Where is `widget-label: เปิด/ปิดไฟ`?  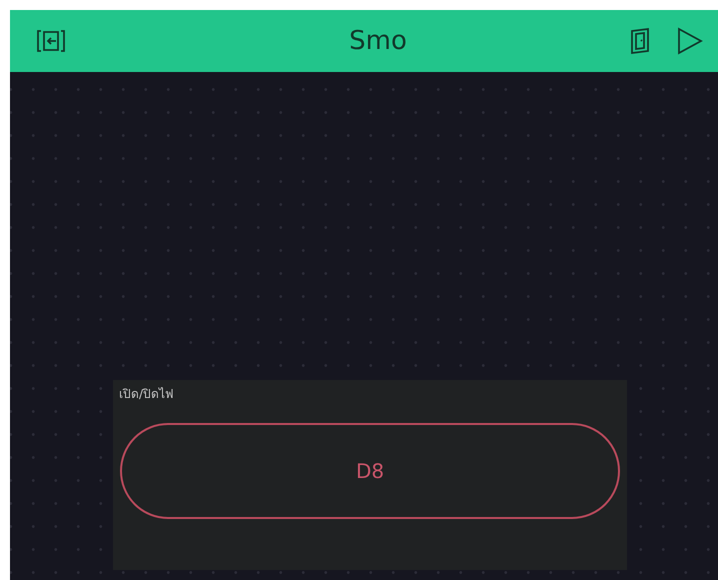
widget-label: เปิด/ปิดไฟ is located at coordinates (146, 394).